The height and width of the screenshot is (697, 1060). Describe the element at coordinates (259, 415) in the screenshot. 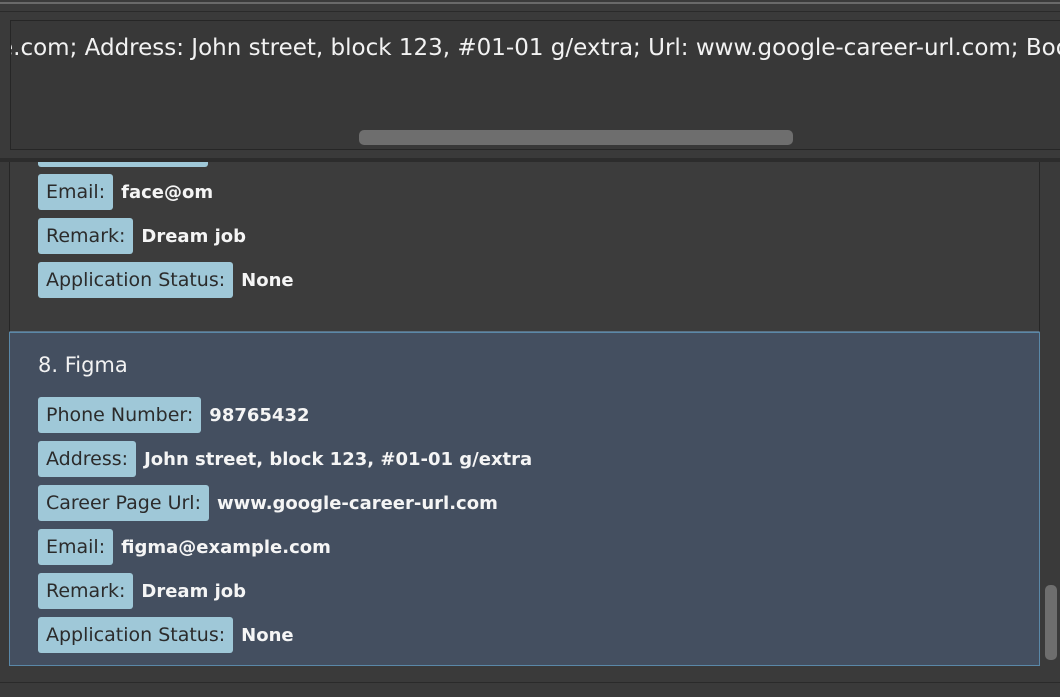

I see `field-value: 98765432` at that location.